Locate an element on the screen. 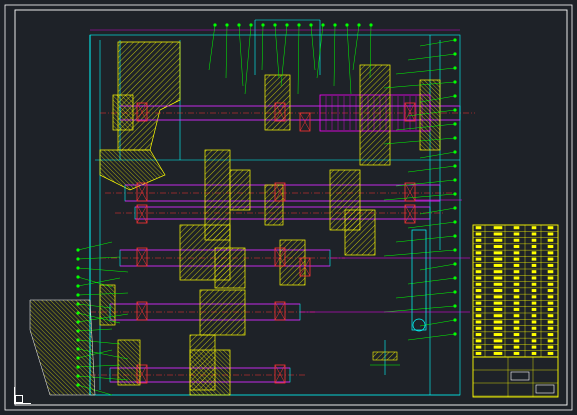 The height and width of the screenshot is (415, 577). base-foot-hatched is located at coordinates (62, 347).